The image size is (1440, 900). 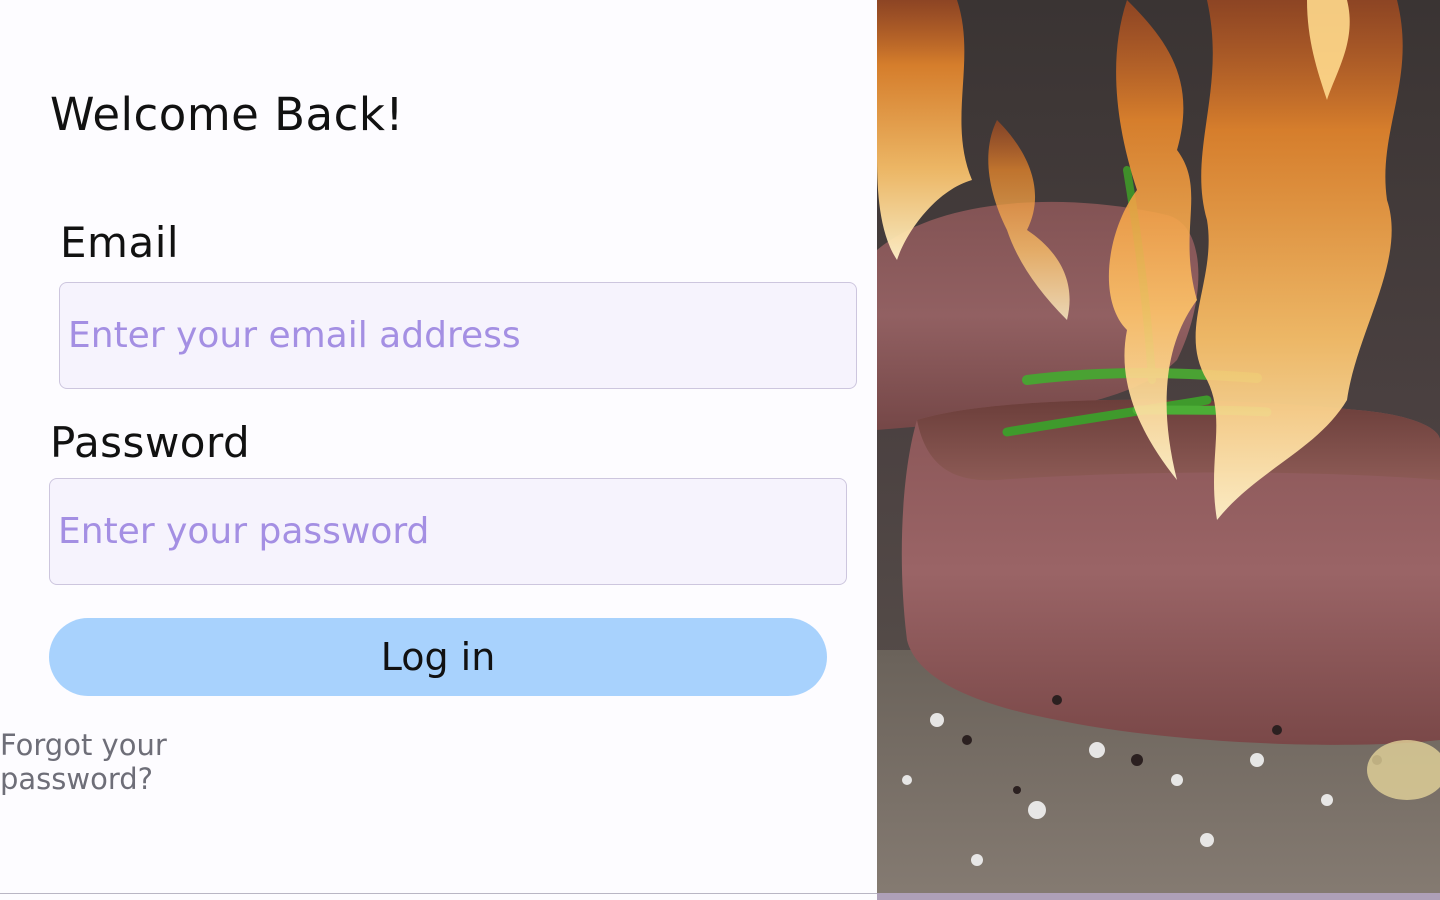 I want to click on password-label: Password, so click(x=150, y=442).